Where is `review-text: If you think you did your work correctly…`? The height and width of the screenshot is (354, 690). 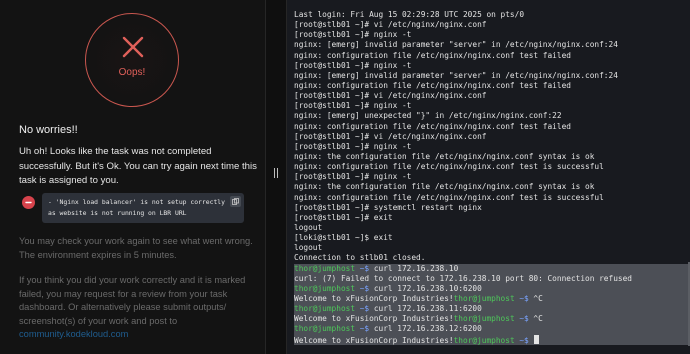
review-text: If you think you did your work correctly… is located at coordinates (132, 300).